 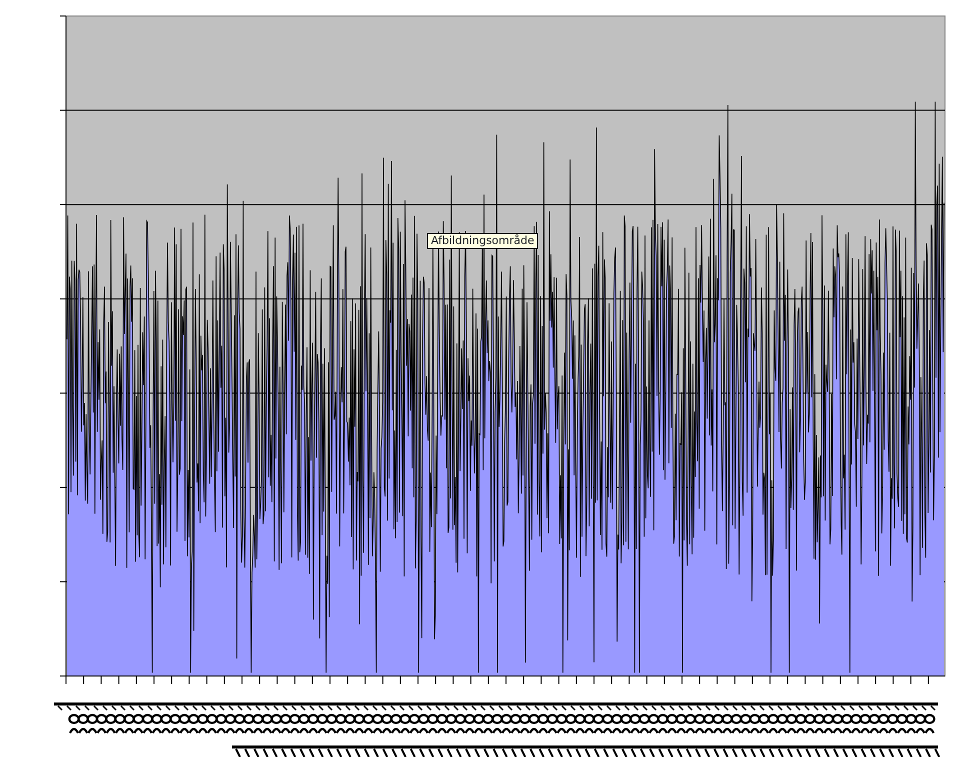 I want to click on tooltip: Afbildningsområde, so click(x=482, y=241).